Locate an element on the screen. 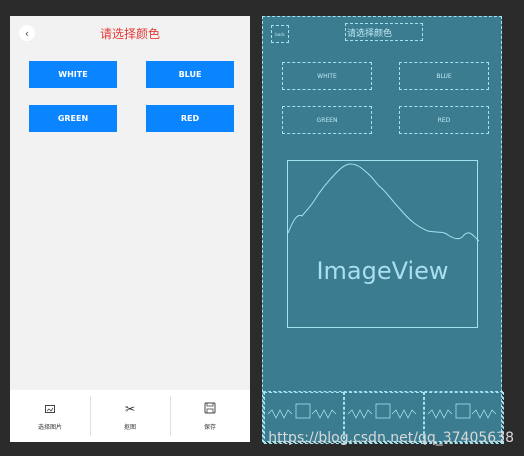  image-icon is located at coordinates (50, 409).